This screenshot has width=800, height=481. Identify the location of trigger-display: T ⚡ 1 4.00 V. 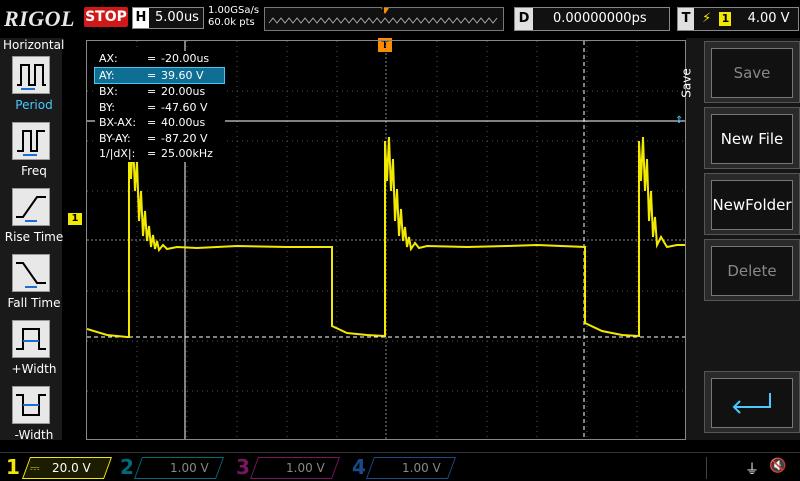
(738, 19).